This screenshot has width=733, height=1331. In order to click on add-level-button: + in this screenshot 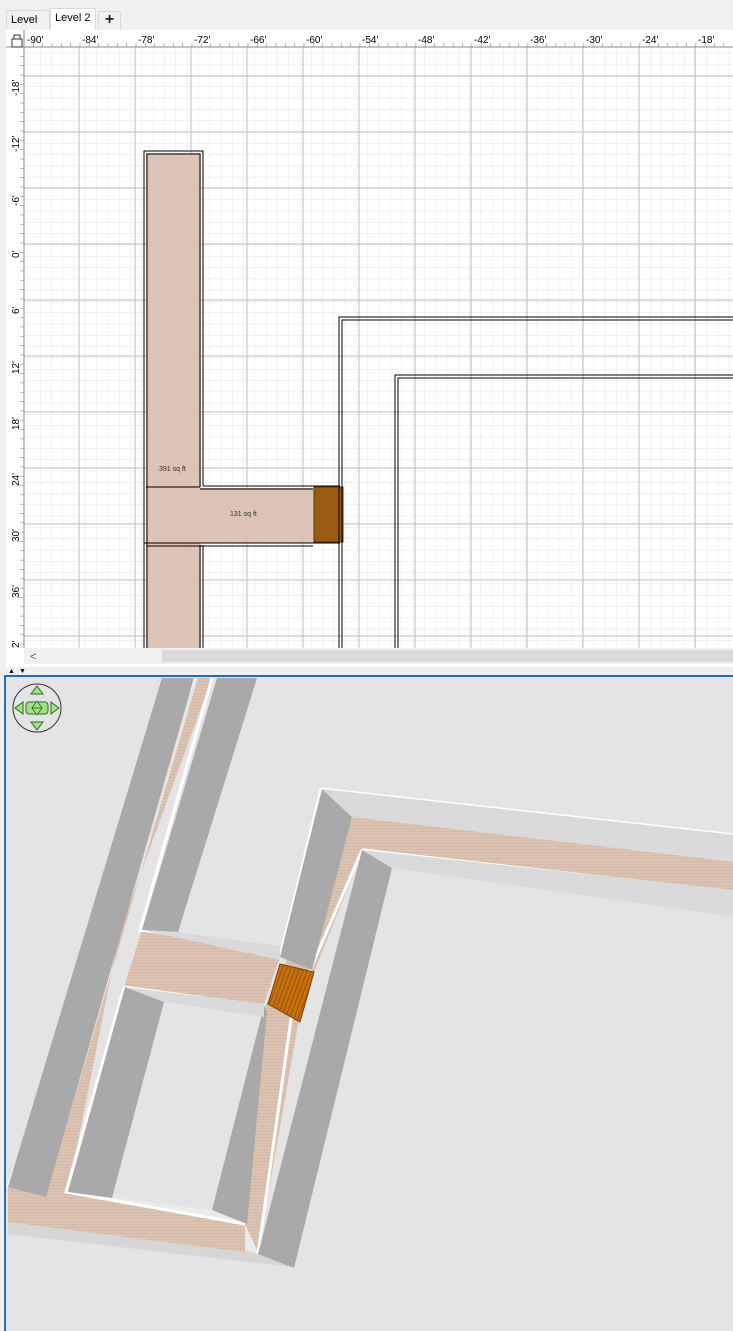, I will do `click(109, 20)`.